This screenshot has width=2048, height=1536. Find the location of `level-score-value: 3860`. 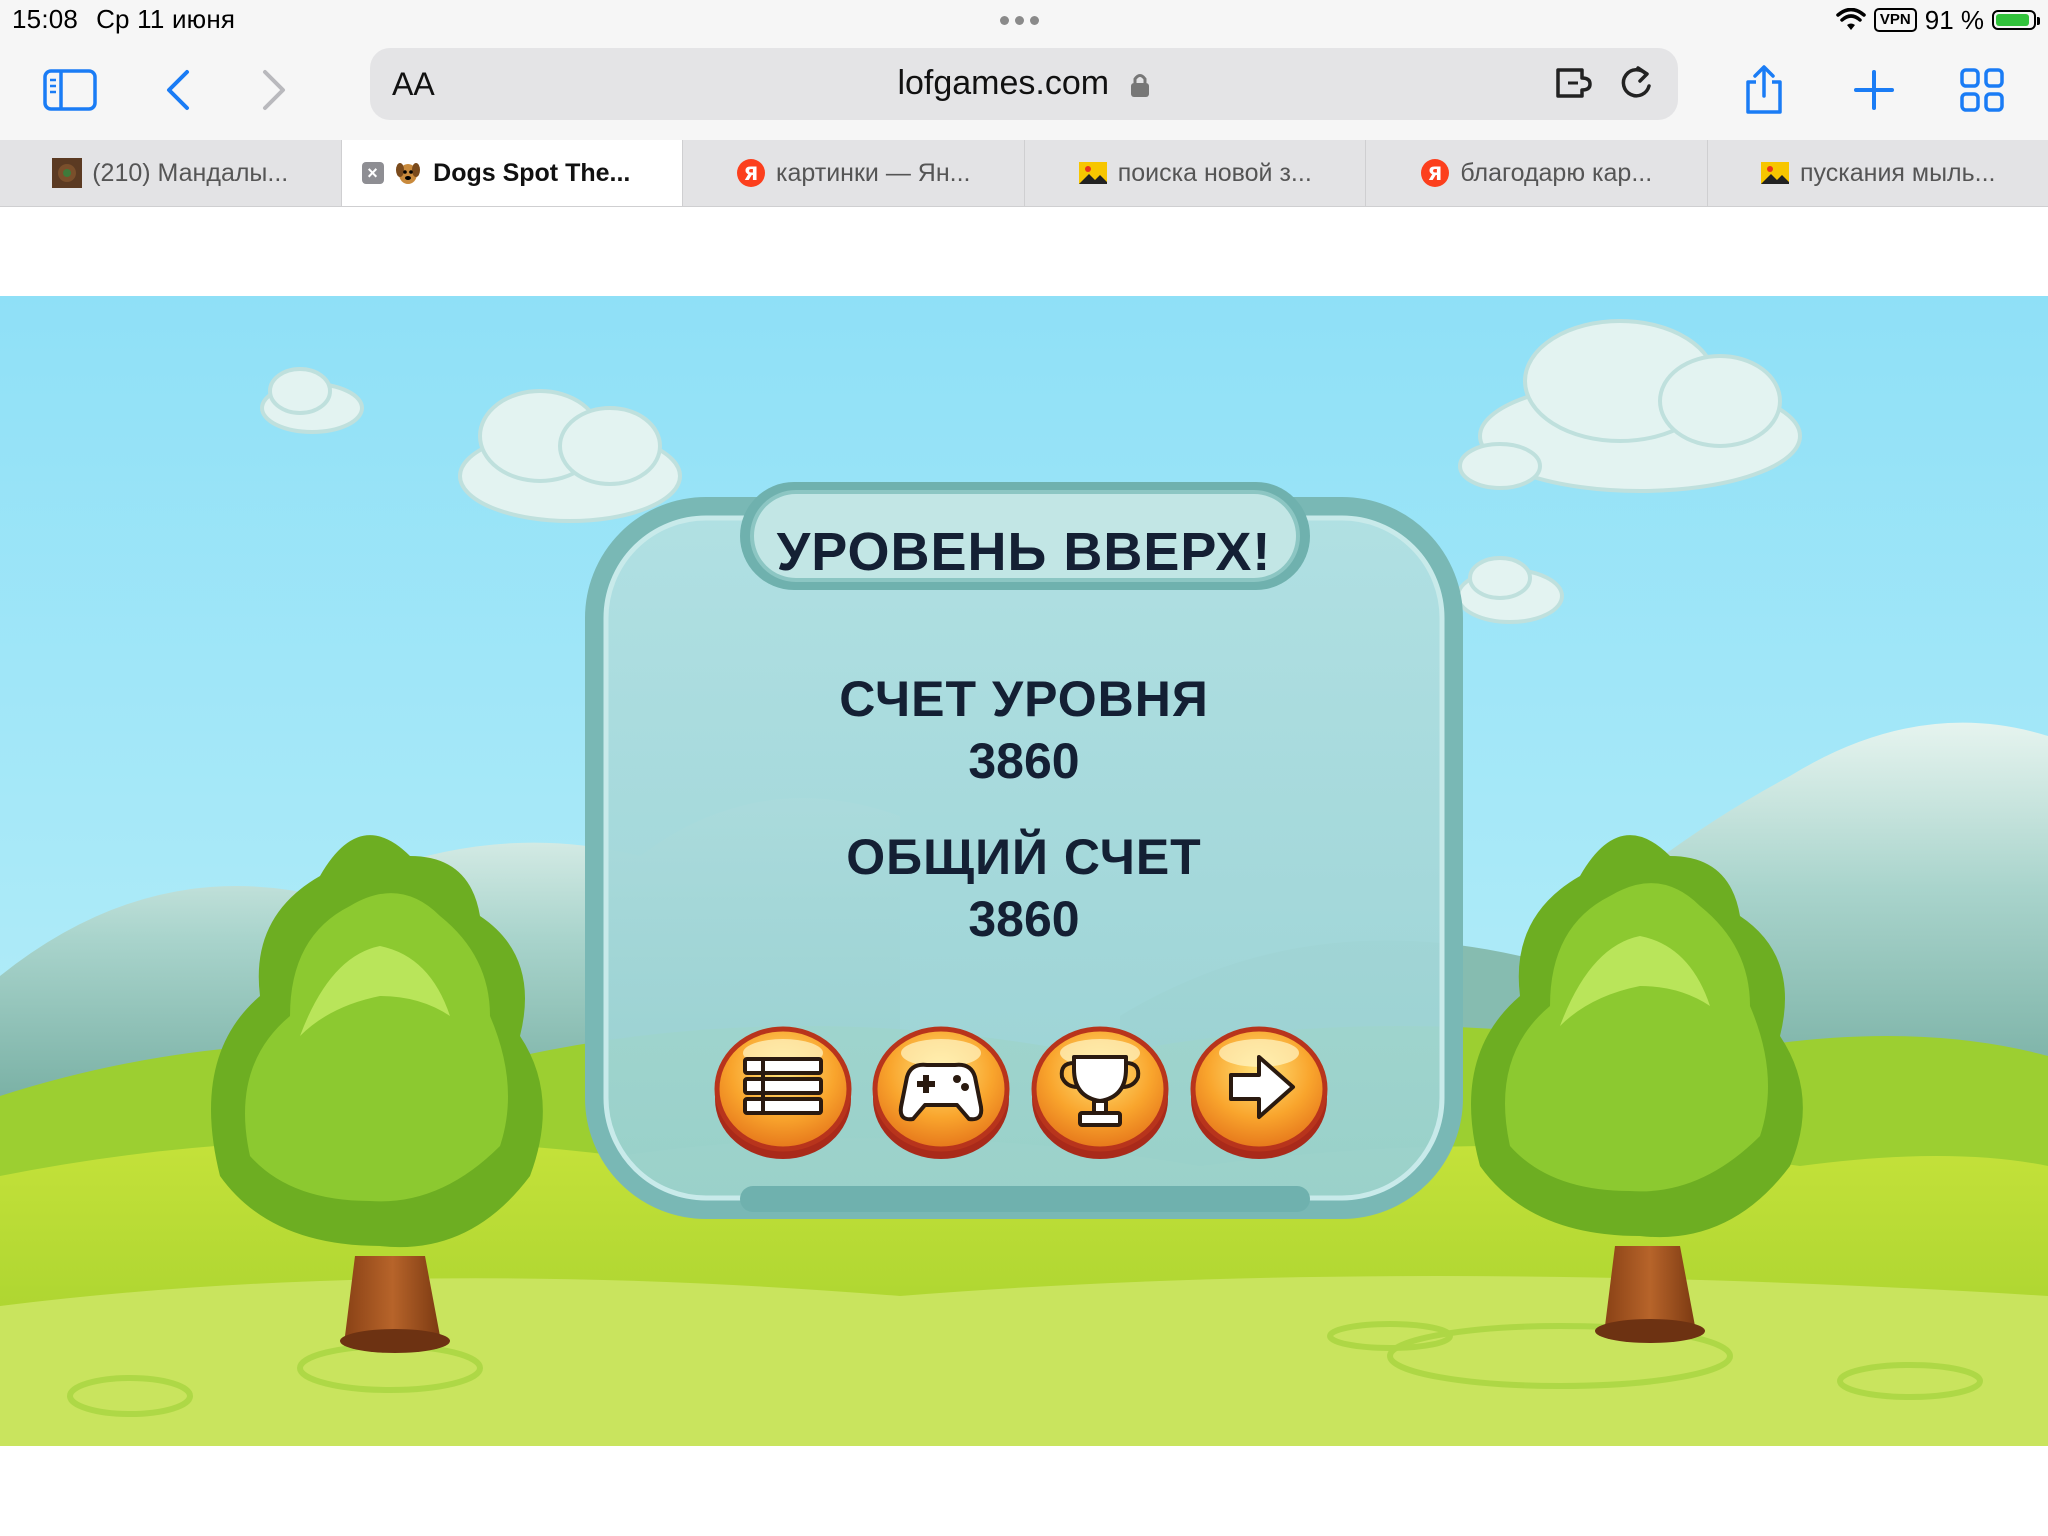

level-score-value: 3860 is located at coordinates (1024, 761).